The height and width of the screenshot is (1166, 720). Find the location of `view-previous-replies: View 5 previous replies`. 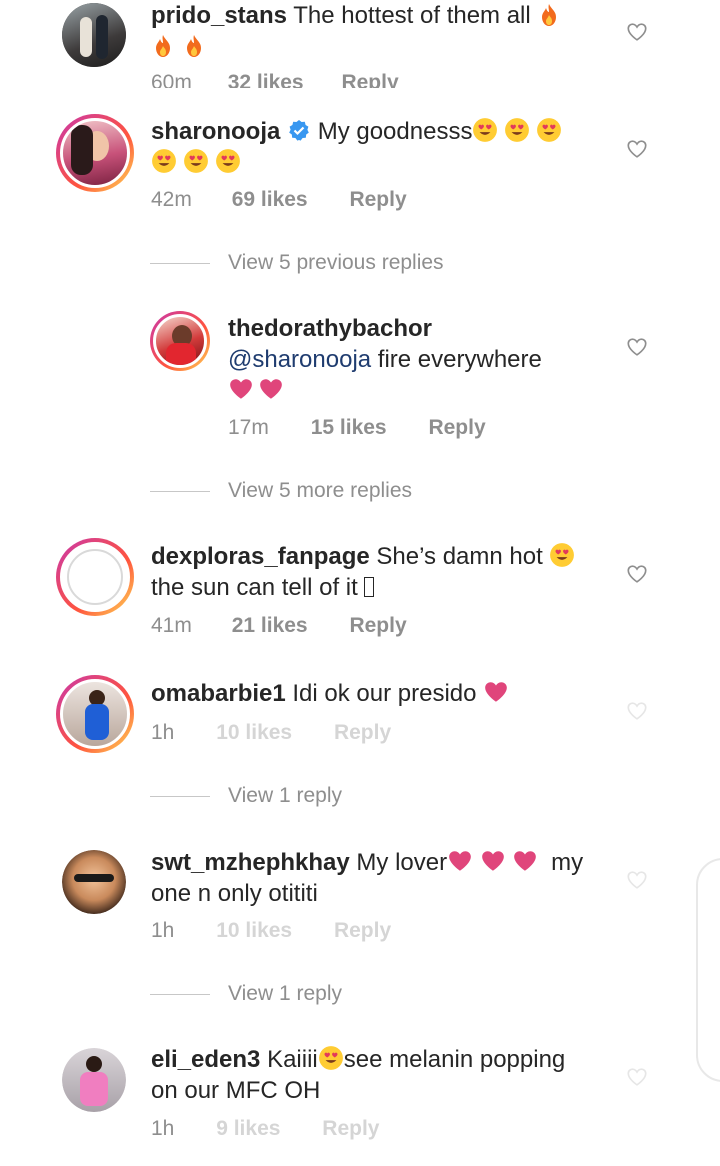

view-previous-replies: View 5 previous replies is located at coordinates (350, 264).